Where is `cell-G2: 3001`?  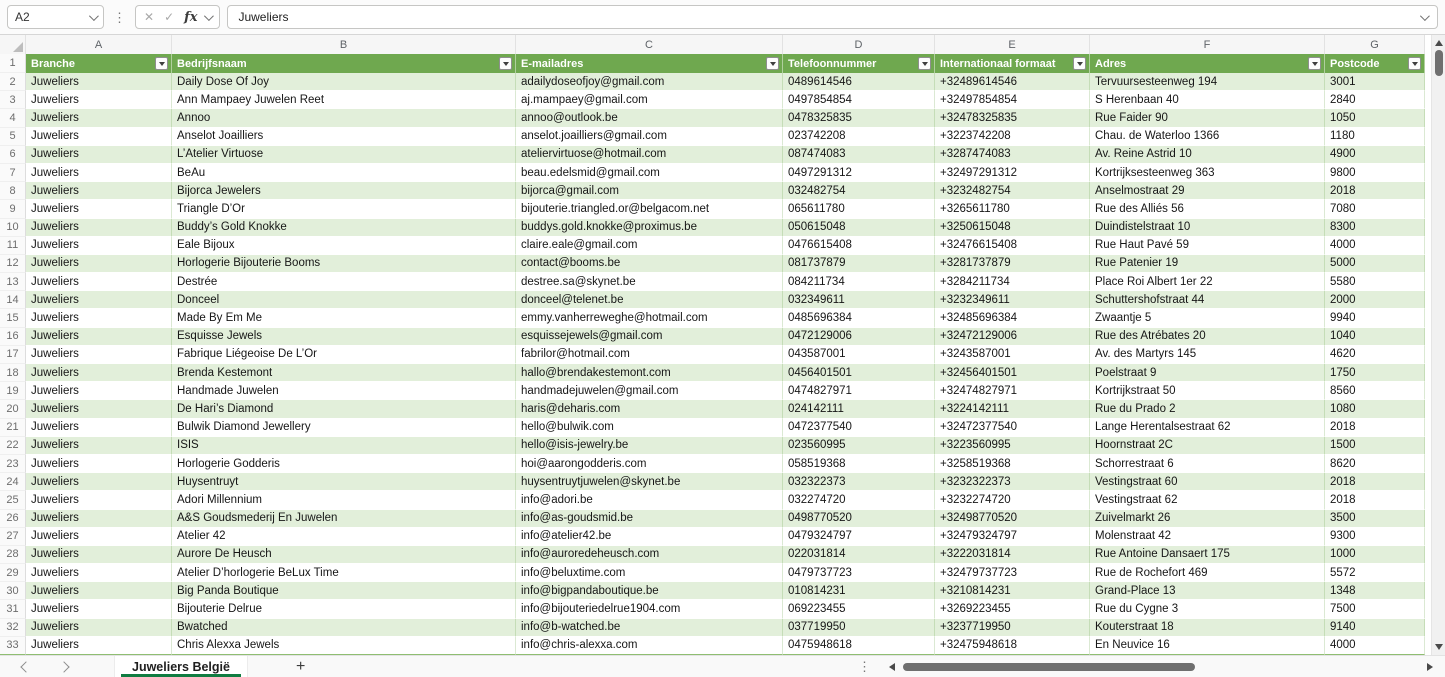 cell-G2: 3001 is located at coordinates (1375, 82).